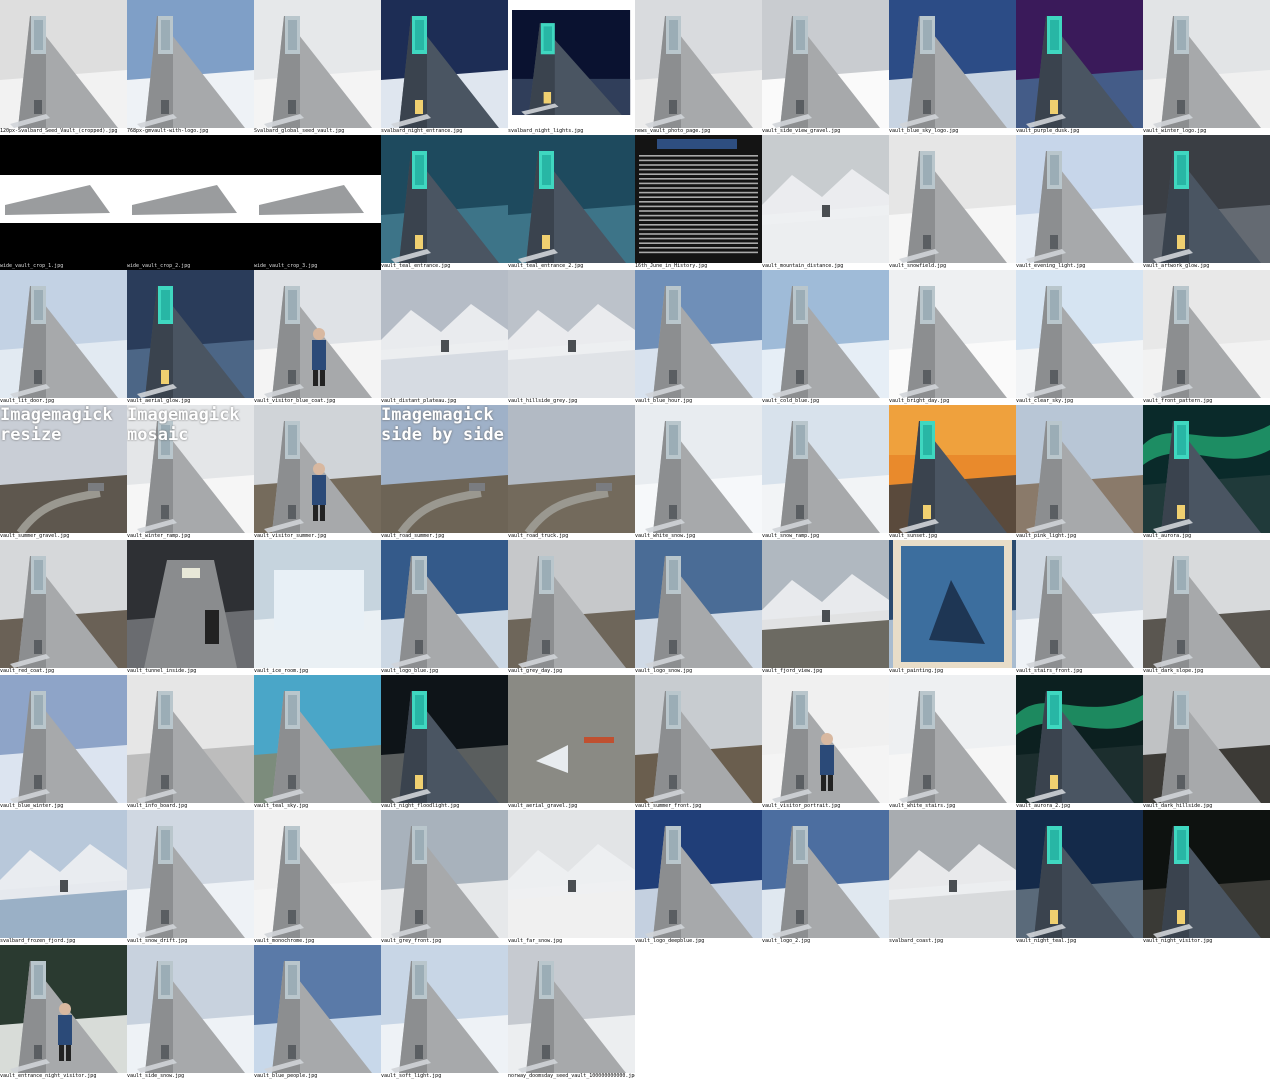 This screenshot has height=1080, width=1274. What do you see at coordinates (317, 67) in the screenshot?
I see `thumbnail-cell: Svalbard_global_seed_vault.jpg` at bounding box center [317, 67].